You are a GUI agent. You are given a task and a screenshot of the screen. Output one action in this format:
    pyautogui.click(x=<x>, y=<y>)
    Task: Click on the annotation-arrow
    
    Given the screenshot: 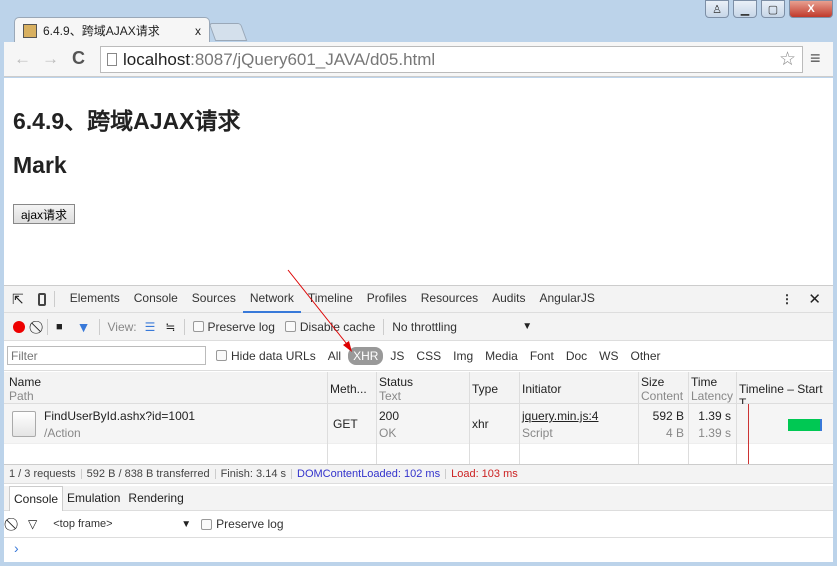 What is the action you would take?
    pyautogui.click(x=319, y=310)
    